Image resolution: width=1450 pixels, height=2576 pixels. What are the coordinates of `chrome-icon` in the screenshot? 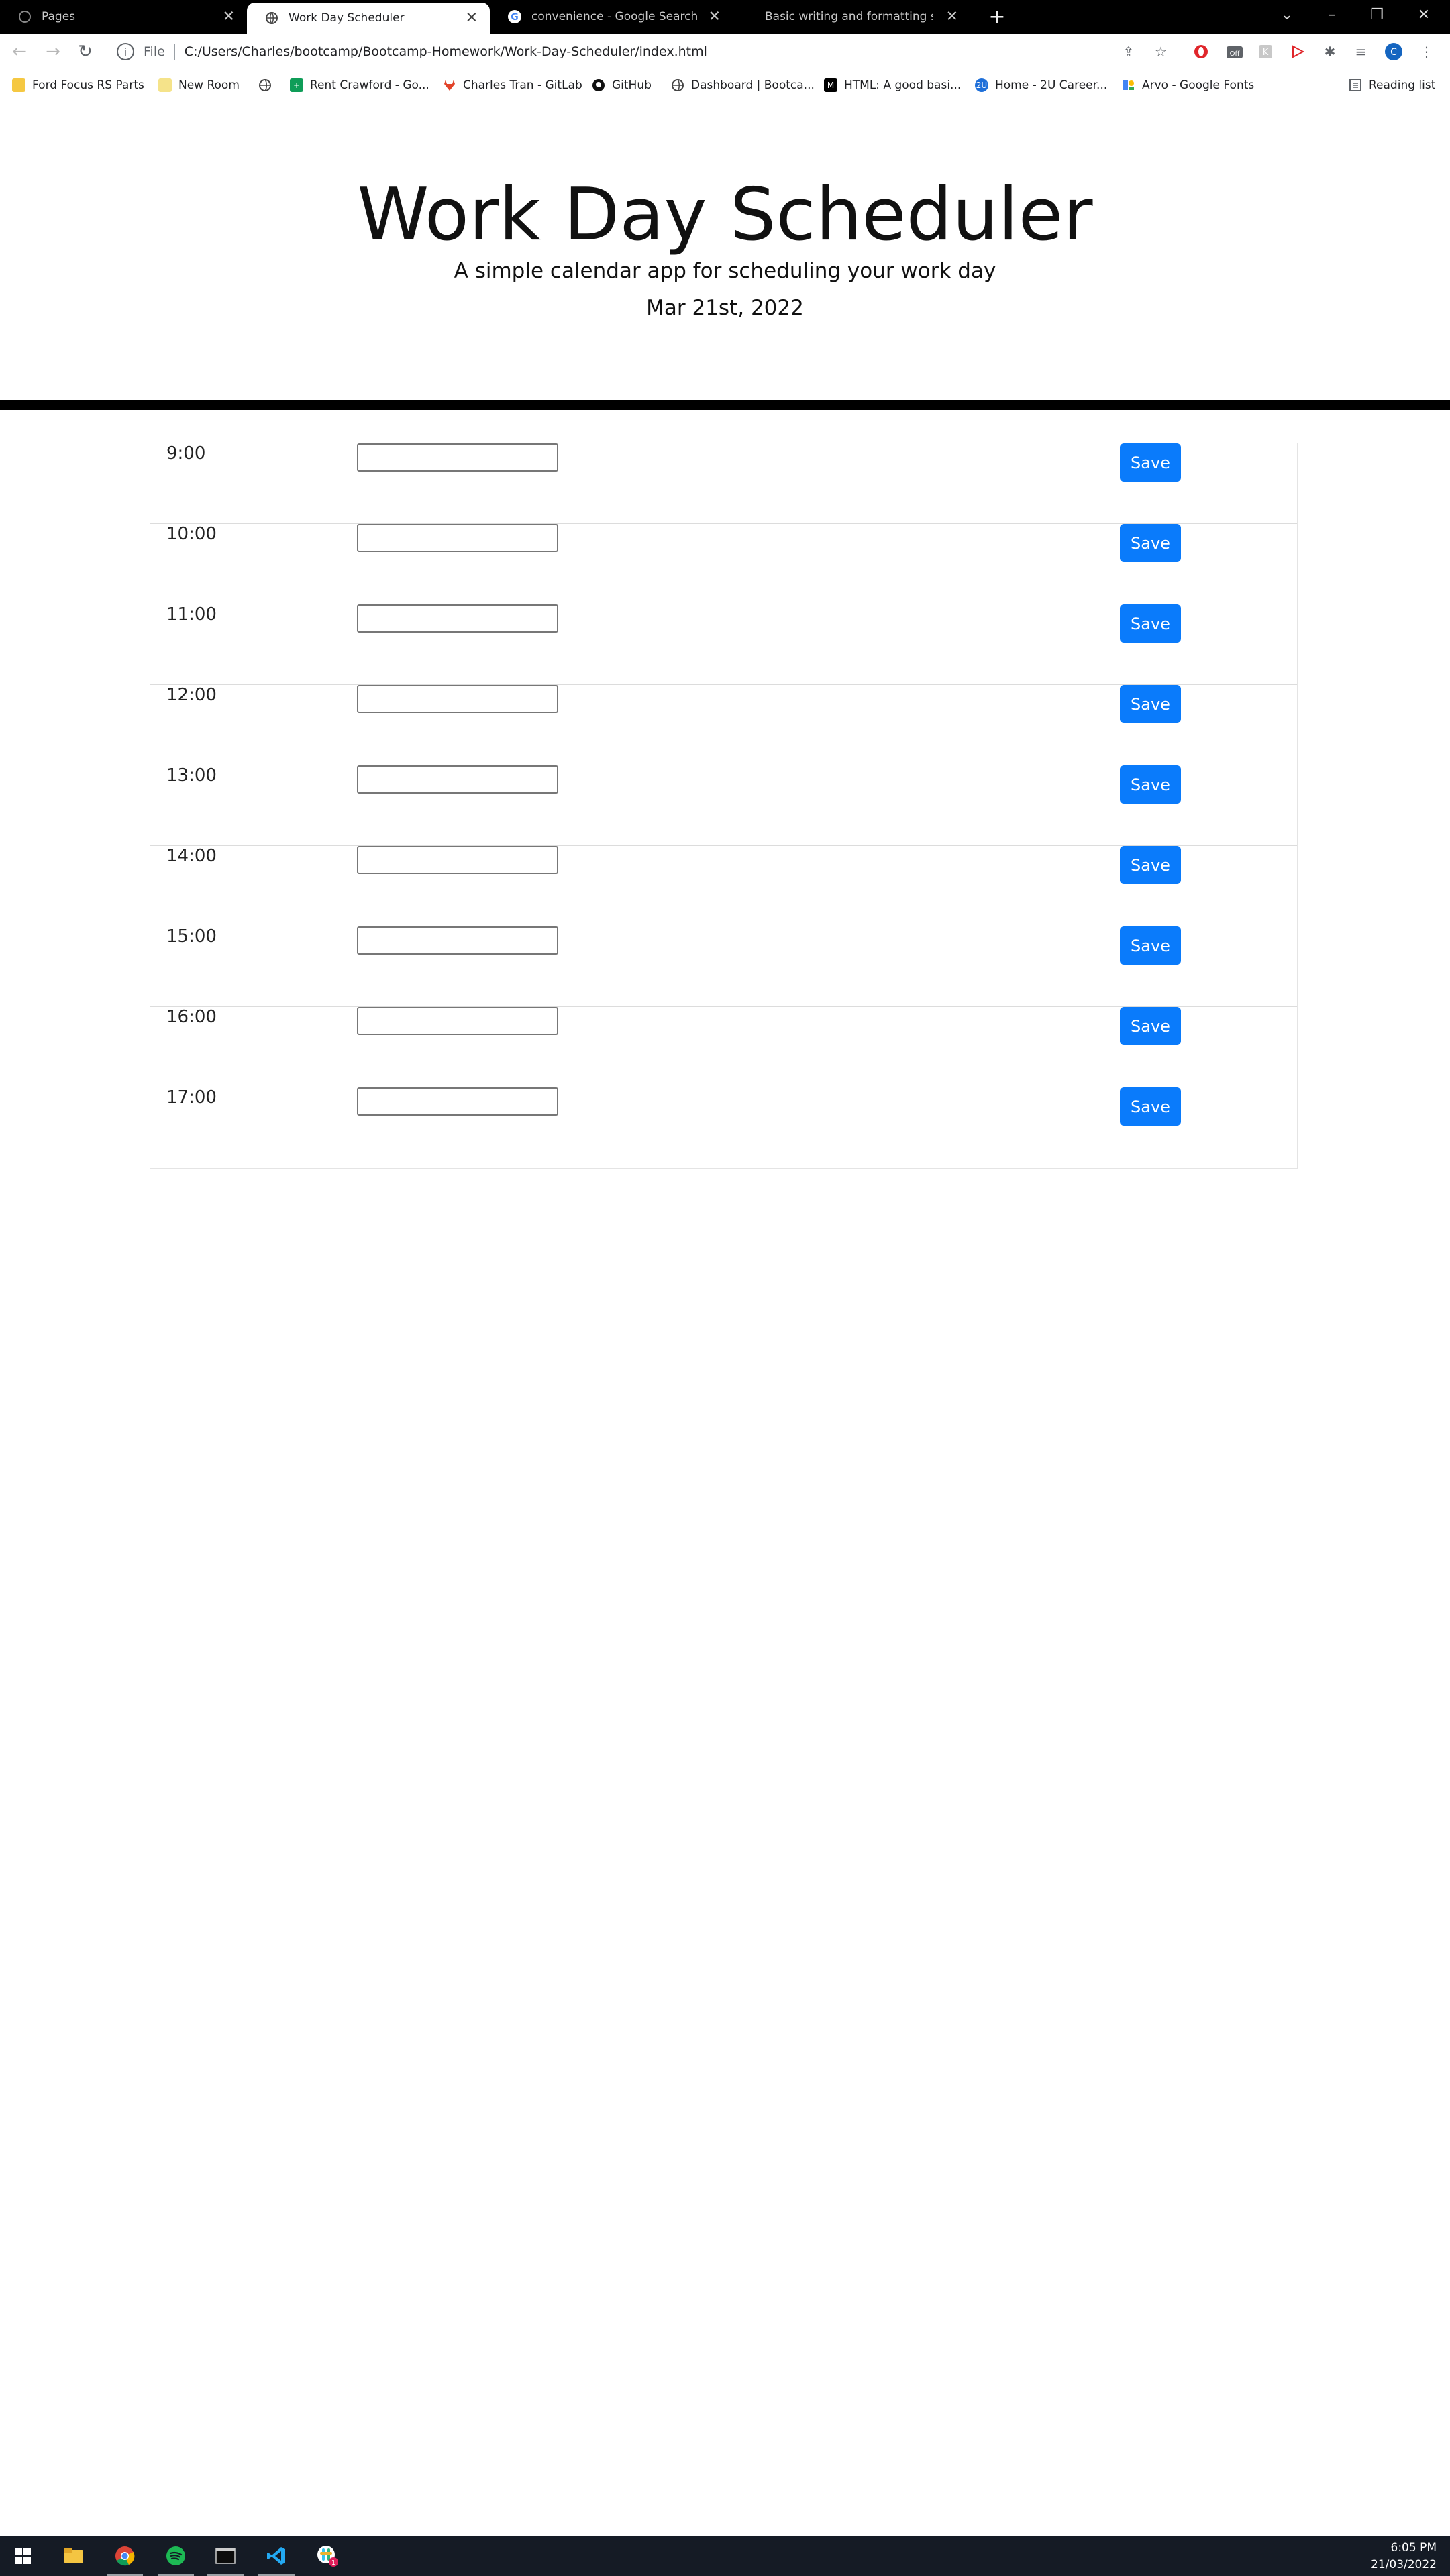 It's located at (125, 2556).